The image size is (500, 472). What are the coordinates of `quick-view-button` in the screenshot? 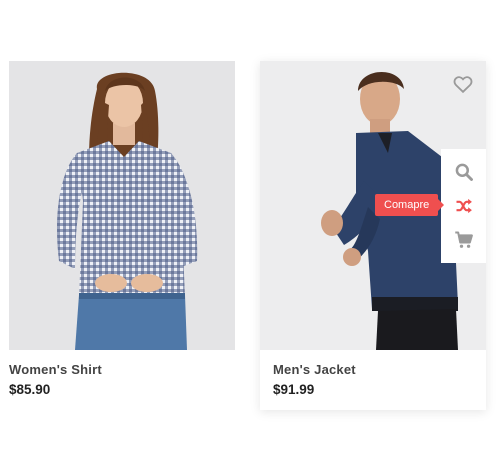 It's located at (463, 172).